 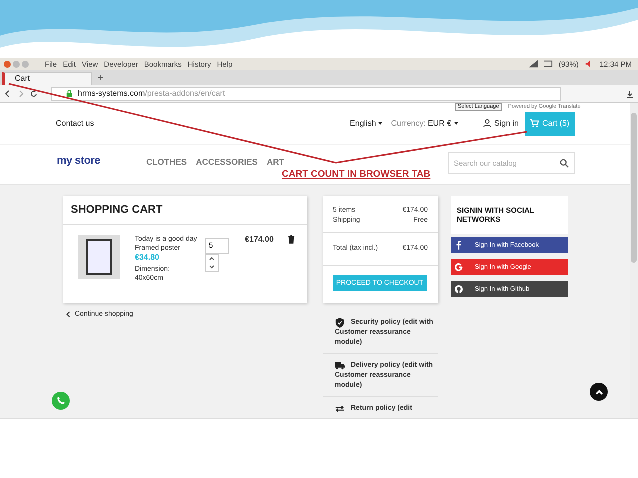 I want to click on language-dropdown: English, so click(x=363, y=123).